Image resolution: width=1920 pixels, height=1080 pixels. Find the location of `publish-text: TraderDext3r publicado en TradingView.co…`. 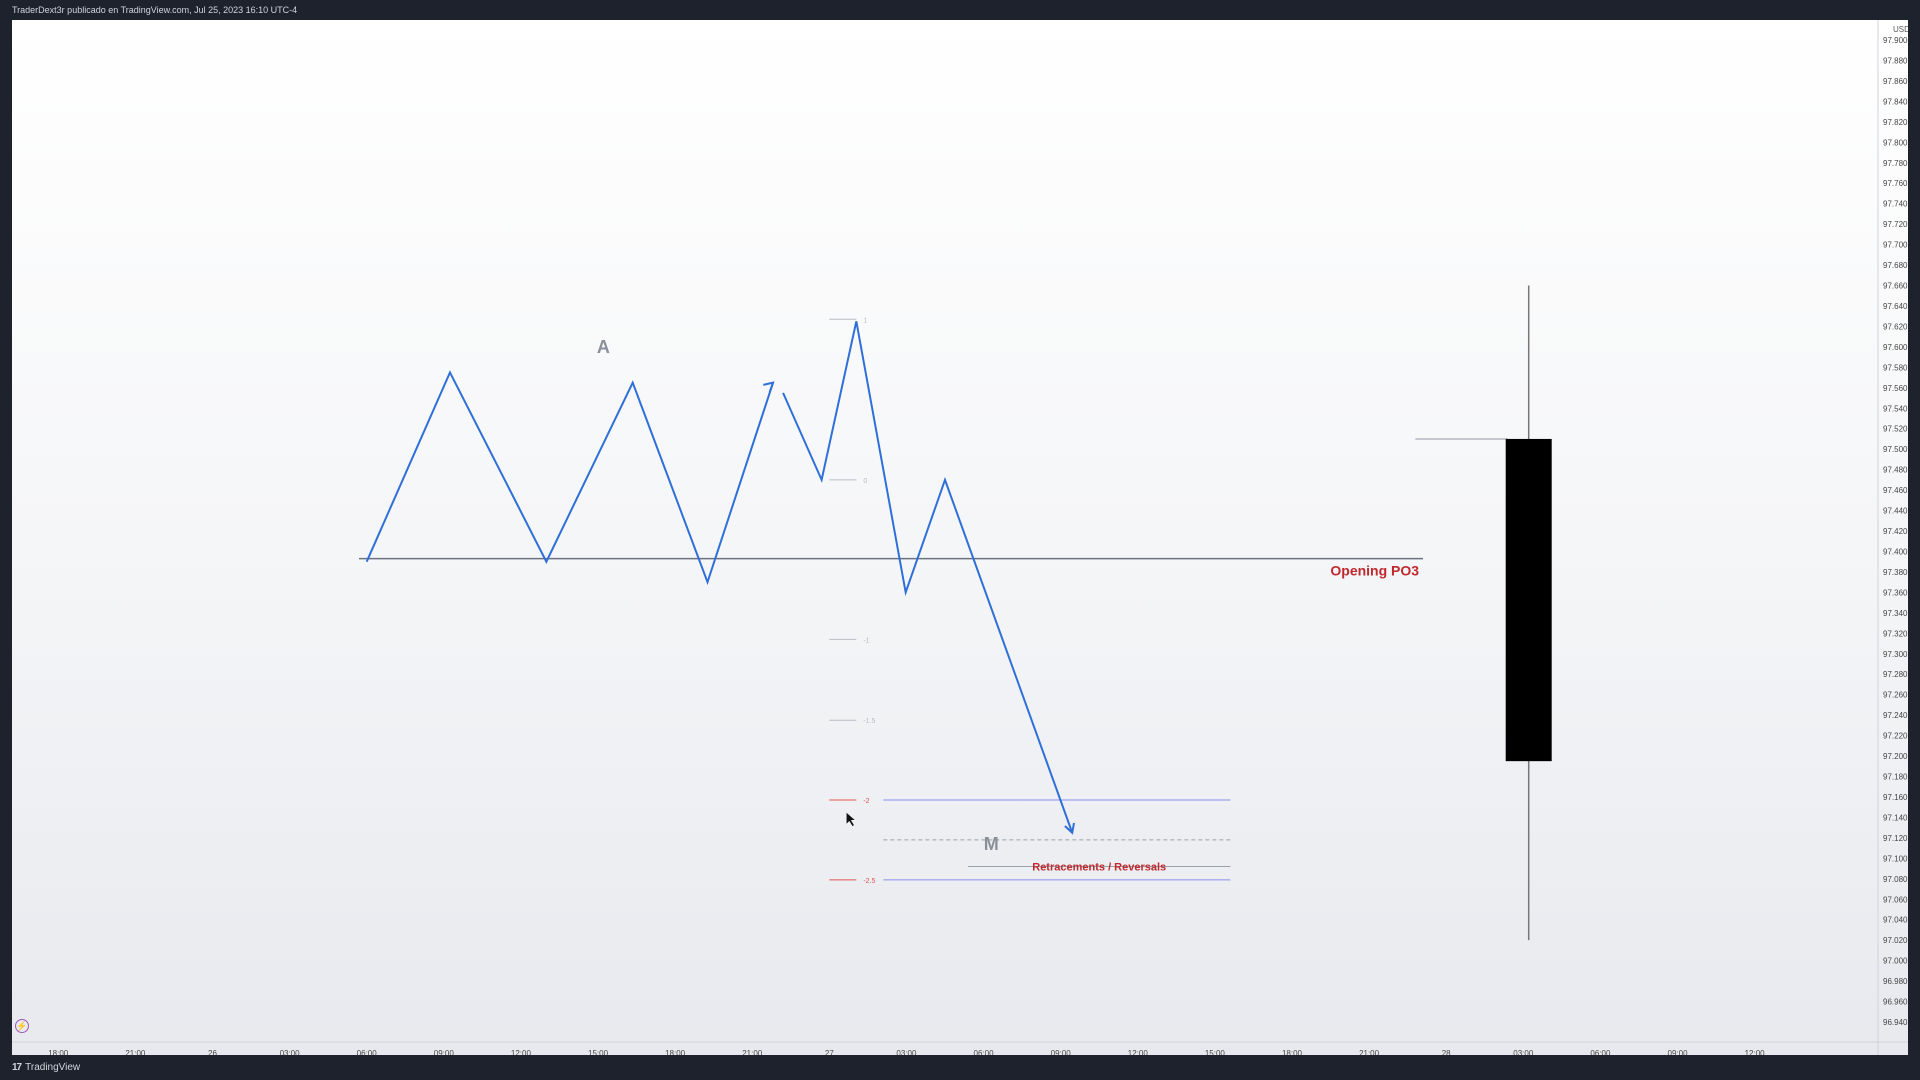

publish-text: TraderDext3r publicado en TradingView.co… is located at coordinates (155, 10).